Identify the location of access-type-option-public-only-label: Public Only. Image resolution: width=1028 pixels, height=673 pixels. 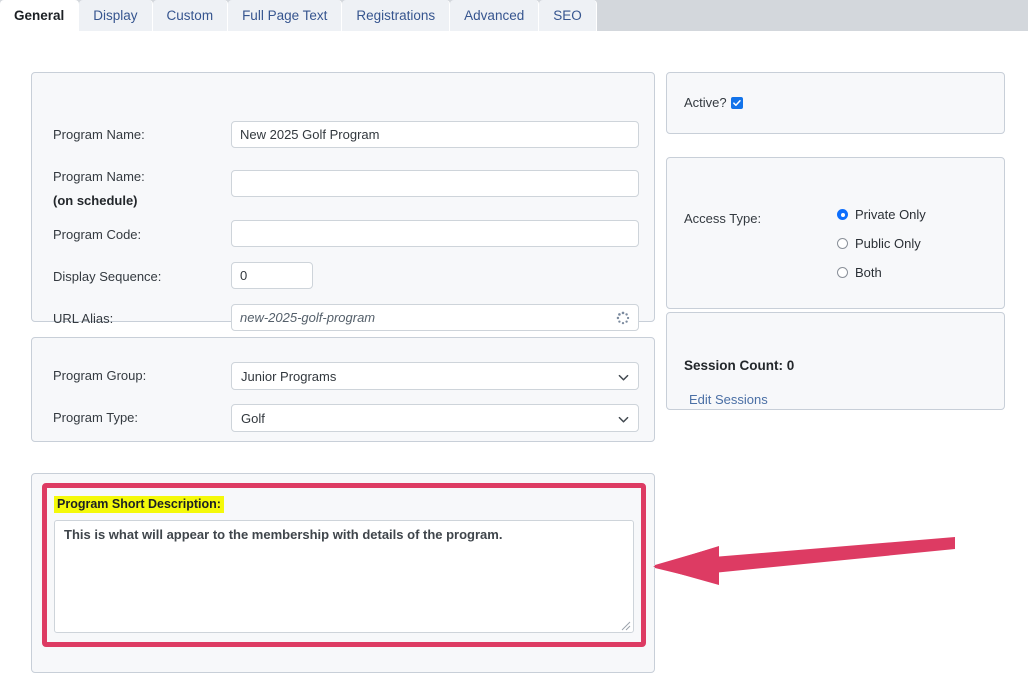
(888, 243).